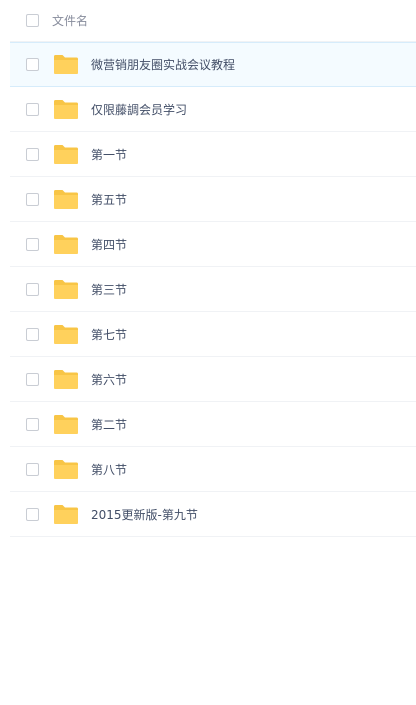 The height and width of the screenshot is (705, 416). What do you see at coordinates (213, 109) in the screenshot?
I see `file-row: 仅限藤調会员学习` at bounding box center [213, 109].